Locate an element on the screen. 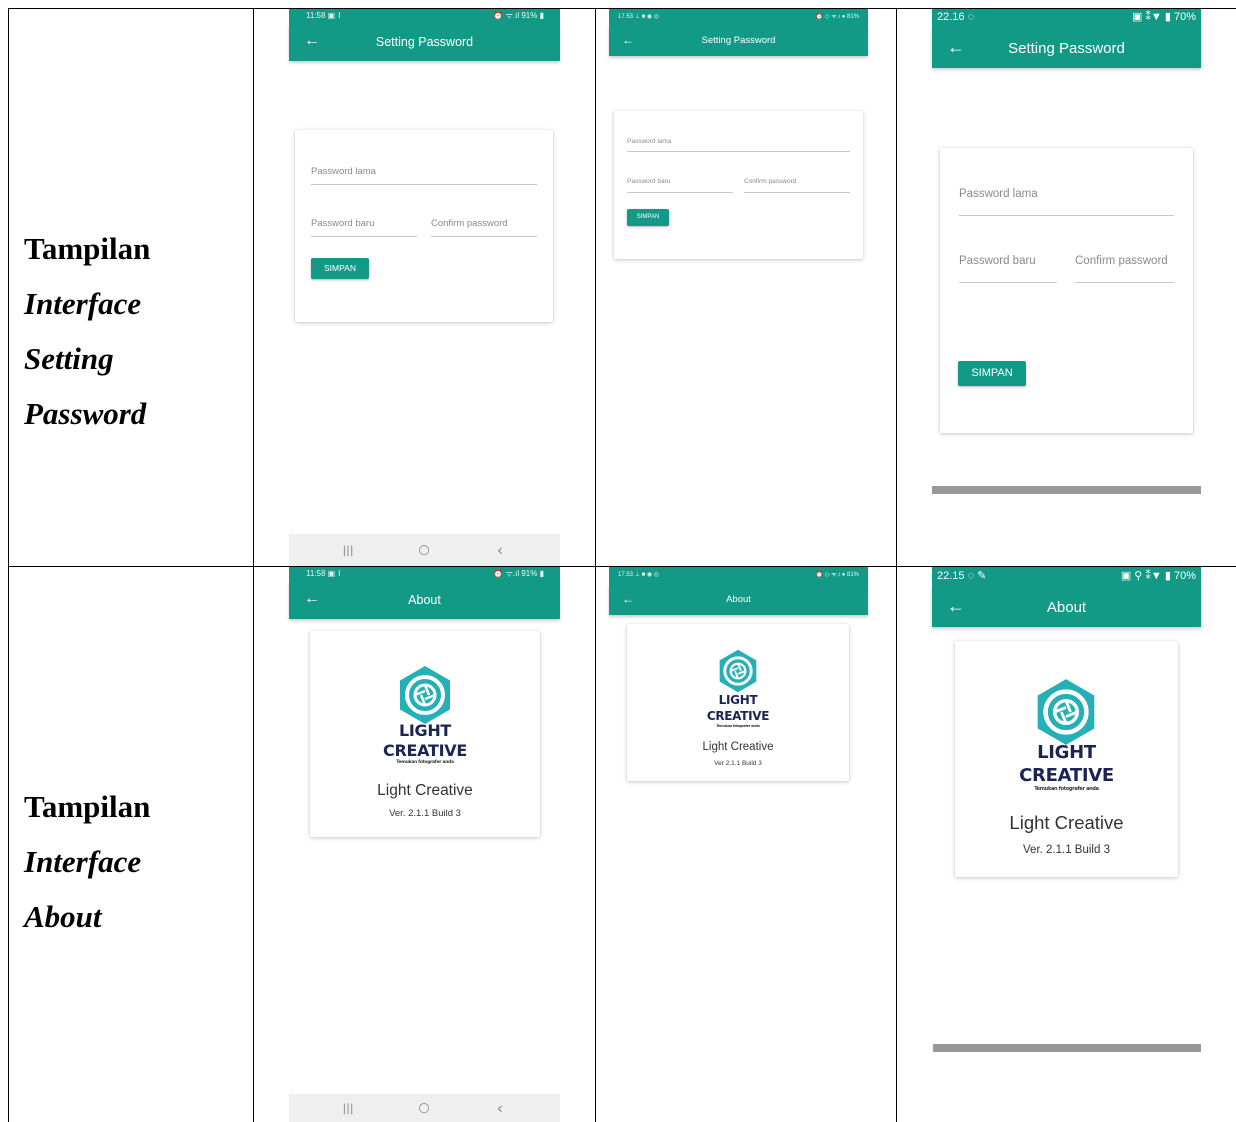 The image size is (1236, 1122). label-line: Setting is located at coordinates (69, 358).